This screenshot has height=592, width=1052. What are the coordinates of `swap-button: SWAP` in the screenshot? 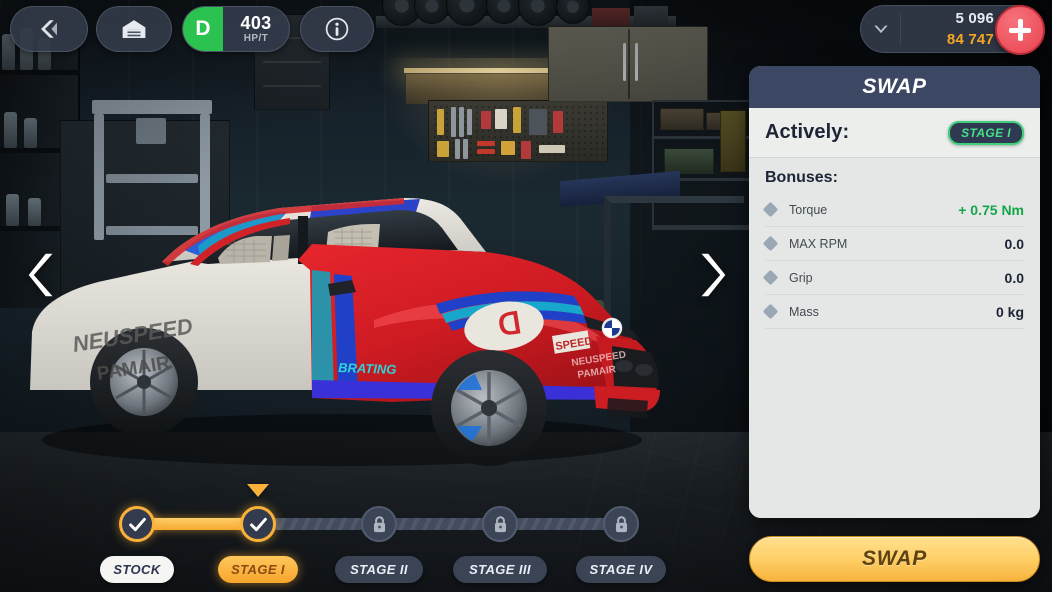 It's located at (894, 559).